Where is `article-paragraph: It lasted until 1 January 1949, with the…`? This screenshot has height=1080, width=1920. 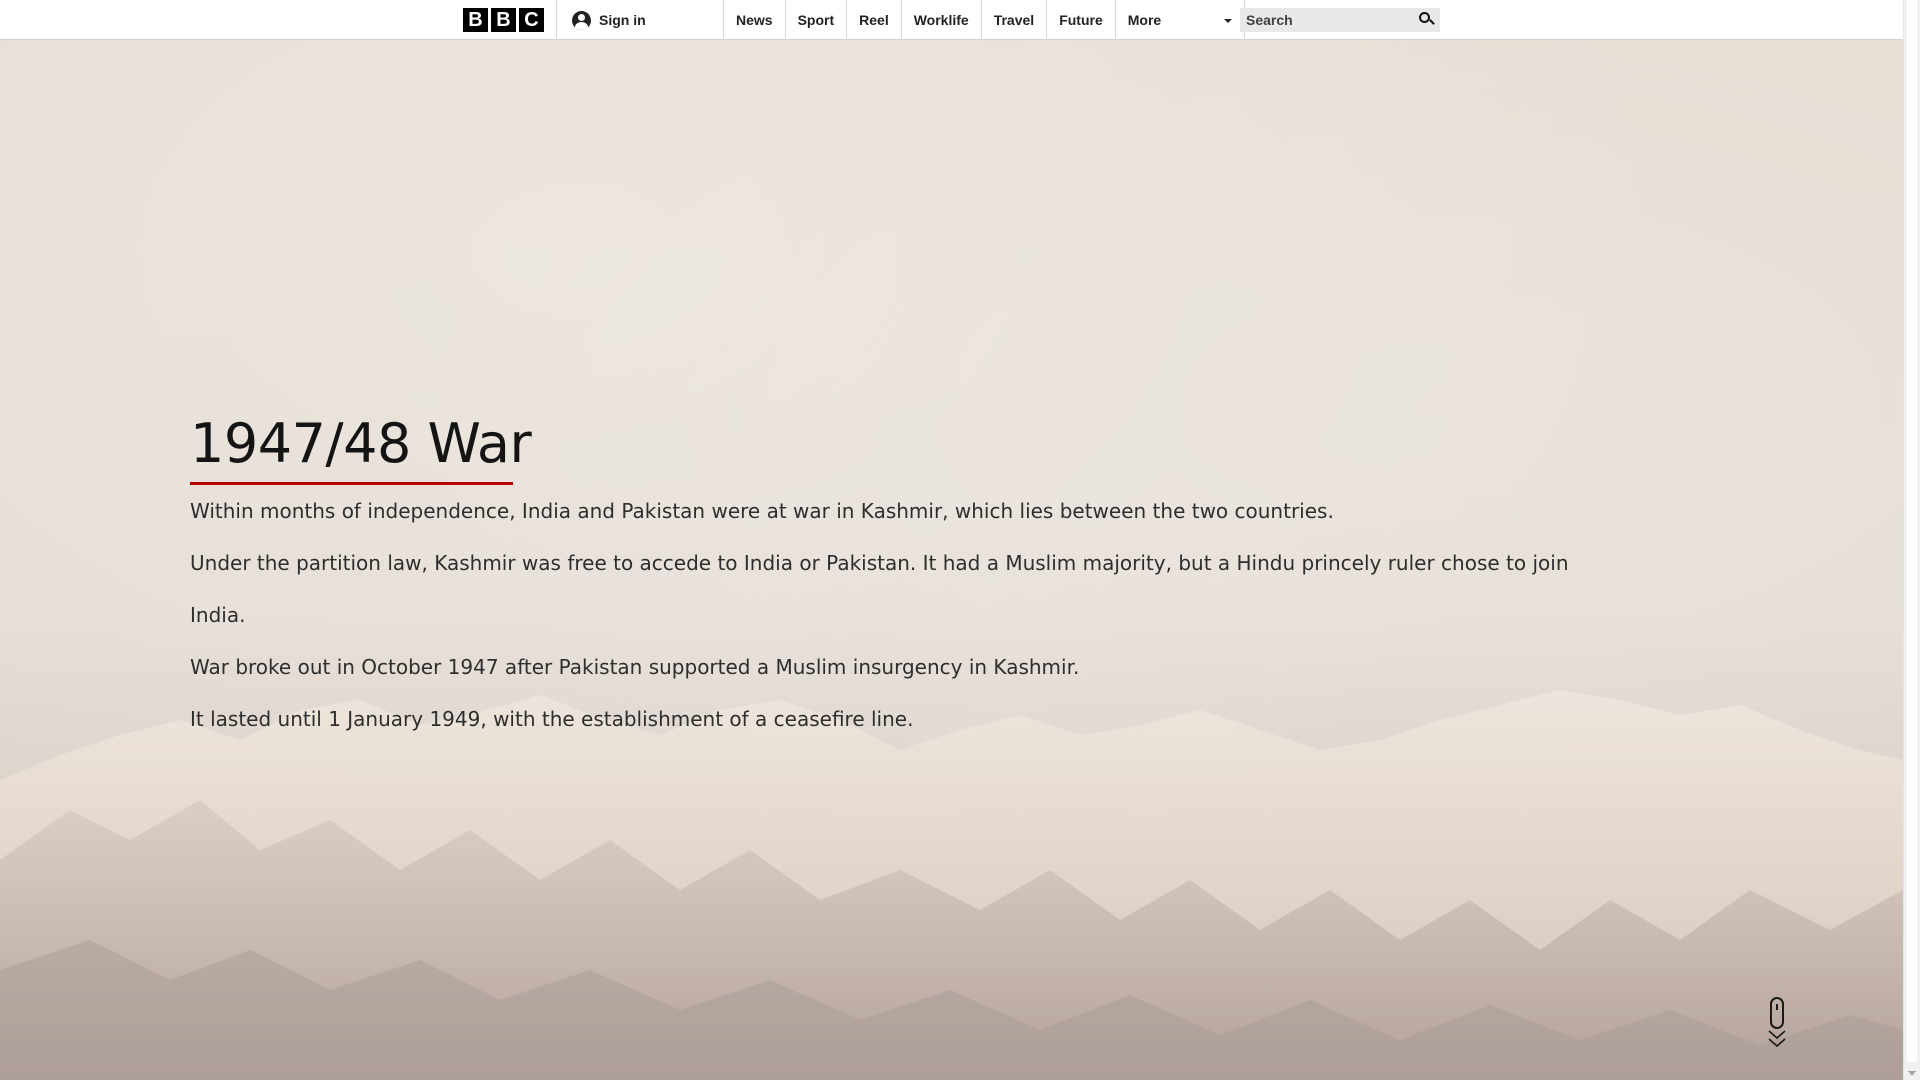 article-paragraph: It lasted until 1 January 1949, with the… is located at coordinates (552, 719).